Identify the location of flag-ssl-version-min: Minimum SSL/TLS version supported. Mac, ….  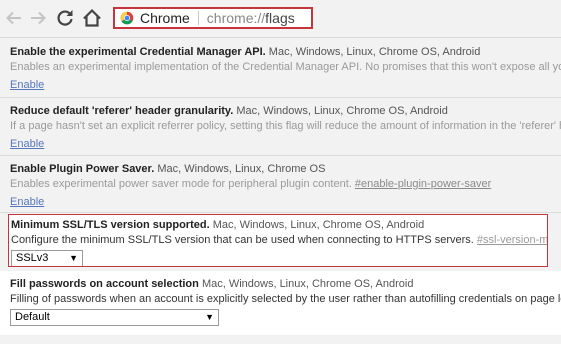
(278, 240).